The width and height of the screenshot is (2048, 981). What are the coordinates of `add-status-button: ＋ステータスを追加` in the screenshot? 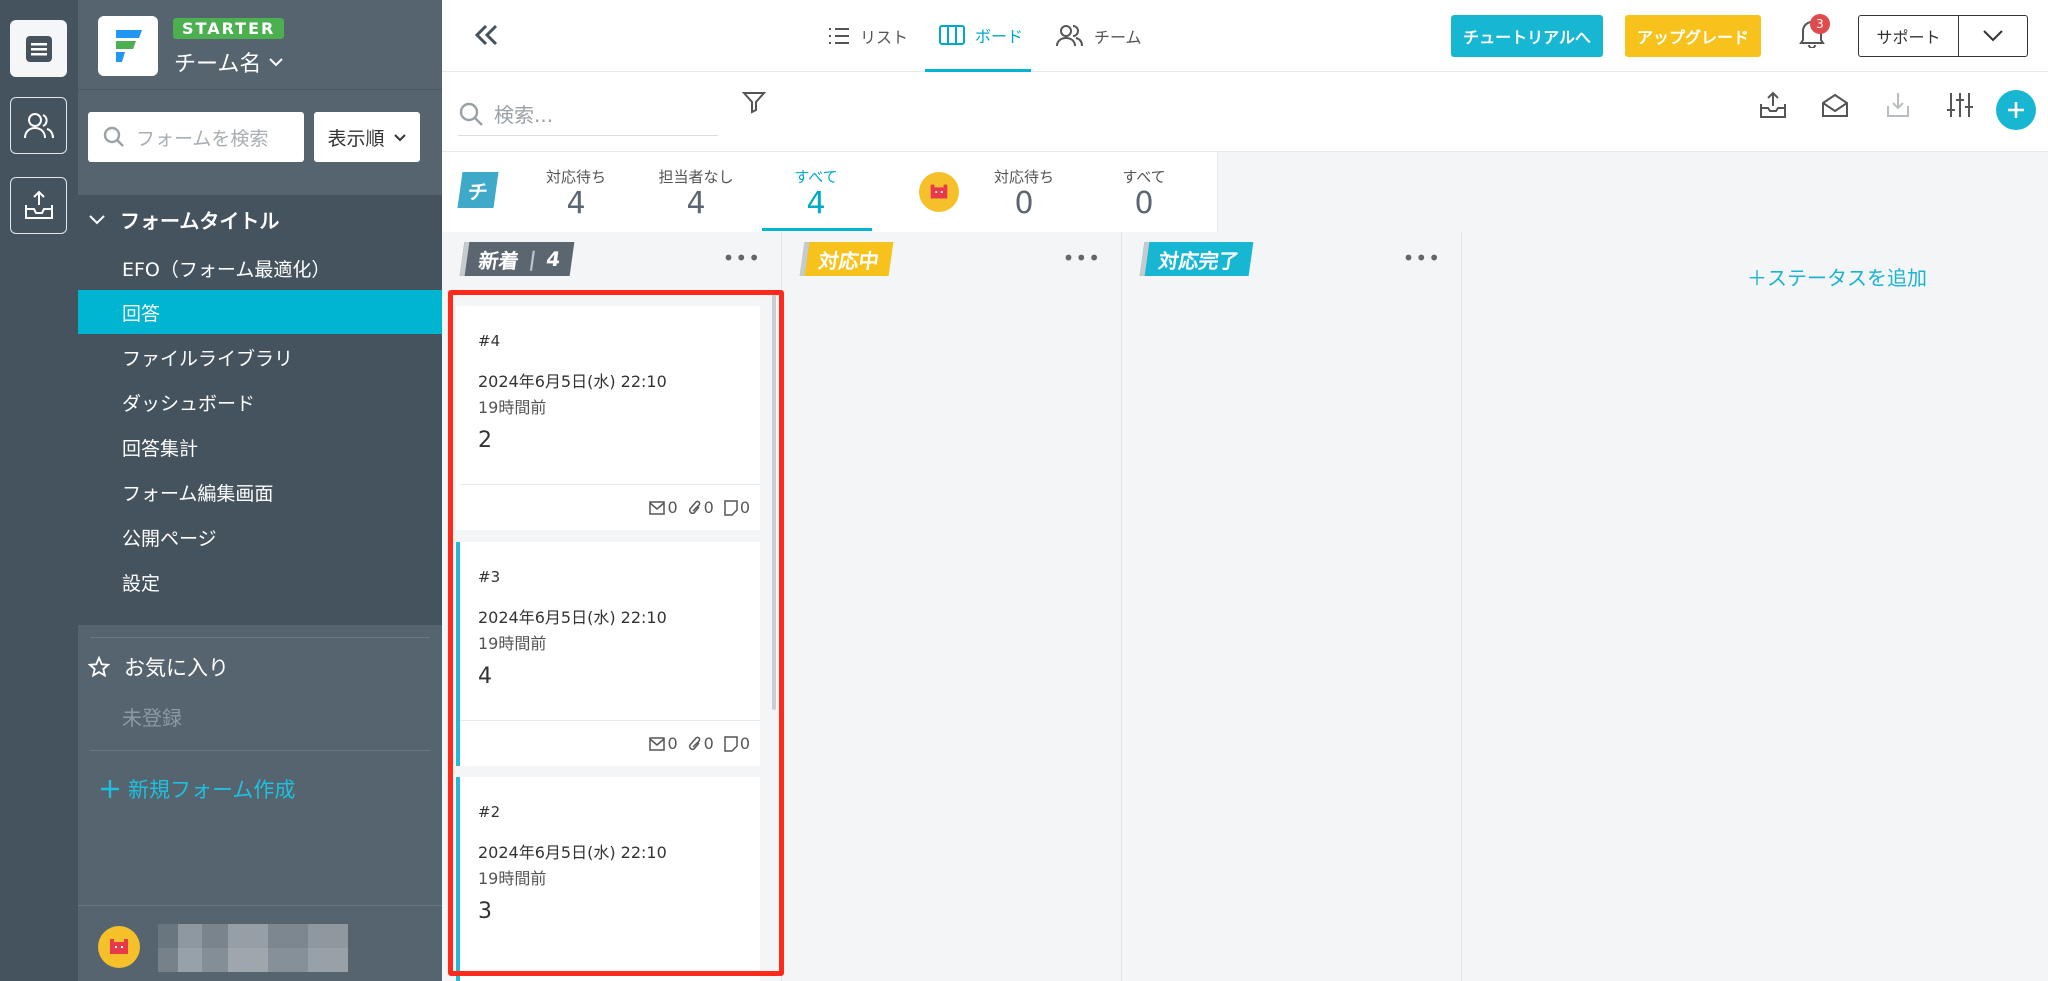 It's located at (1837, 276).